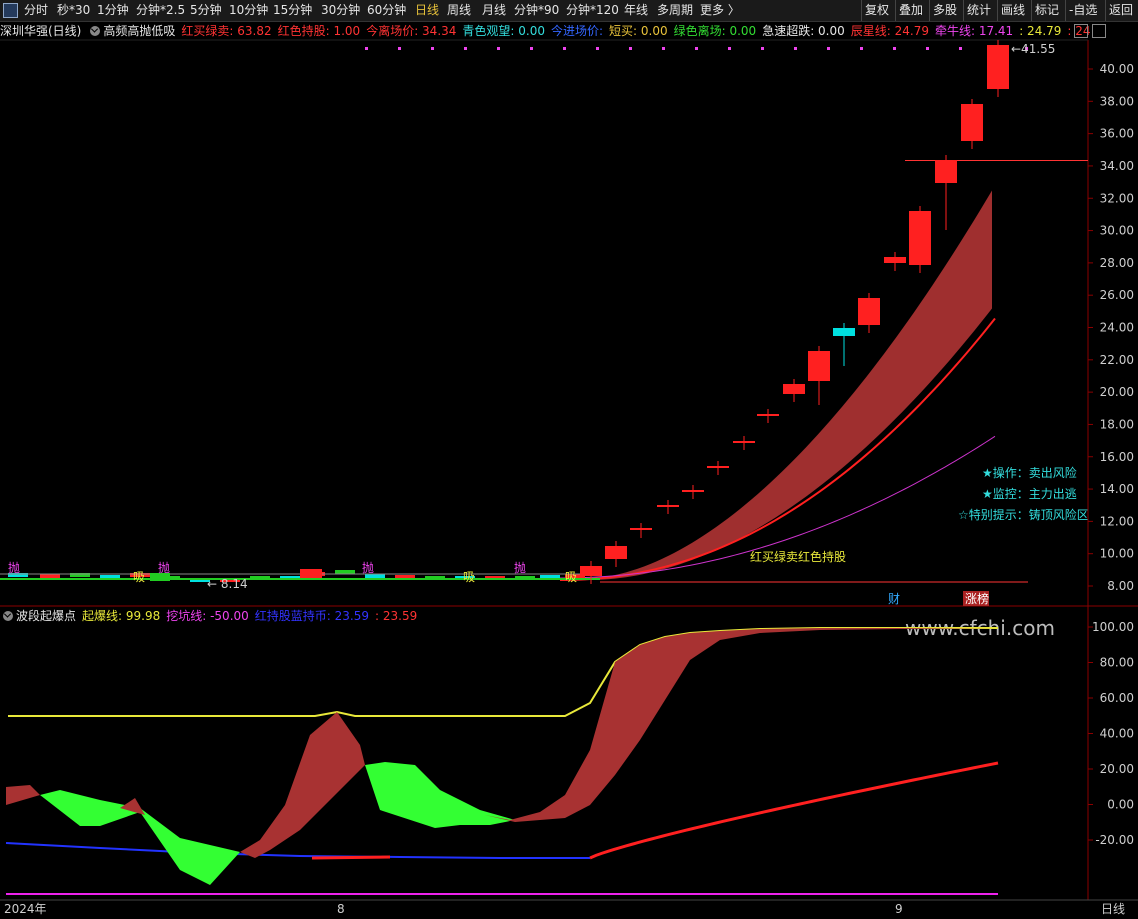 The height and width of the screenshot is (919, 1138). What do you see at coordinates (503, 672) in the screenshot?
I see `detonation-line` at bounding box center [503, 672].